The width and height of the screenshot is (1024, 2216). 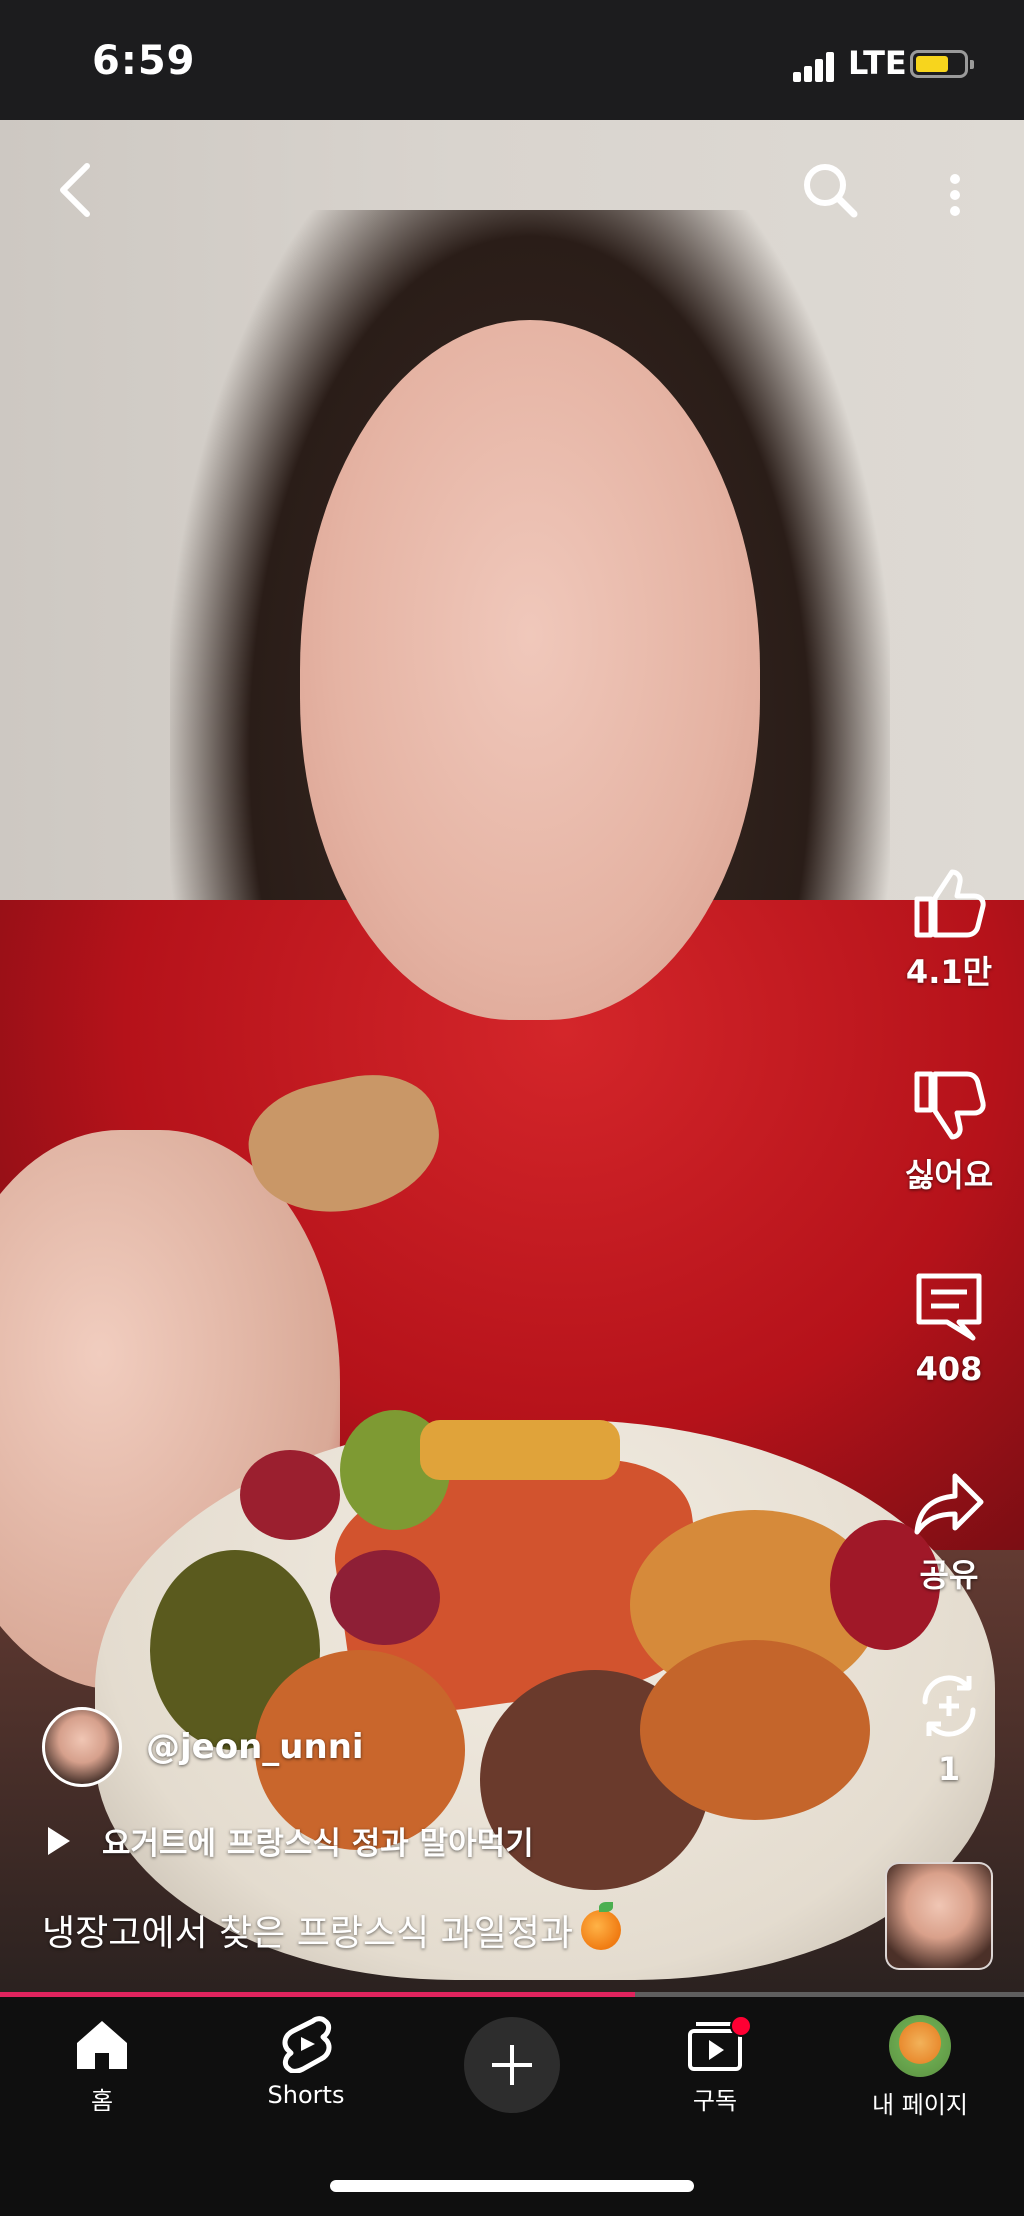 I want to click on battery-icon, so click(x=942, y=64).